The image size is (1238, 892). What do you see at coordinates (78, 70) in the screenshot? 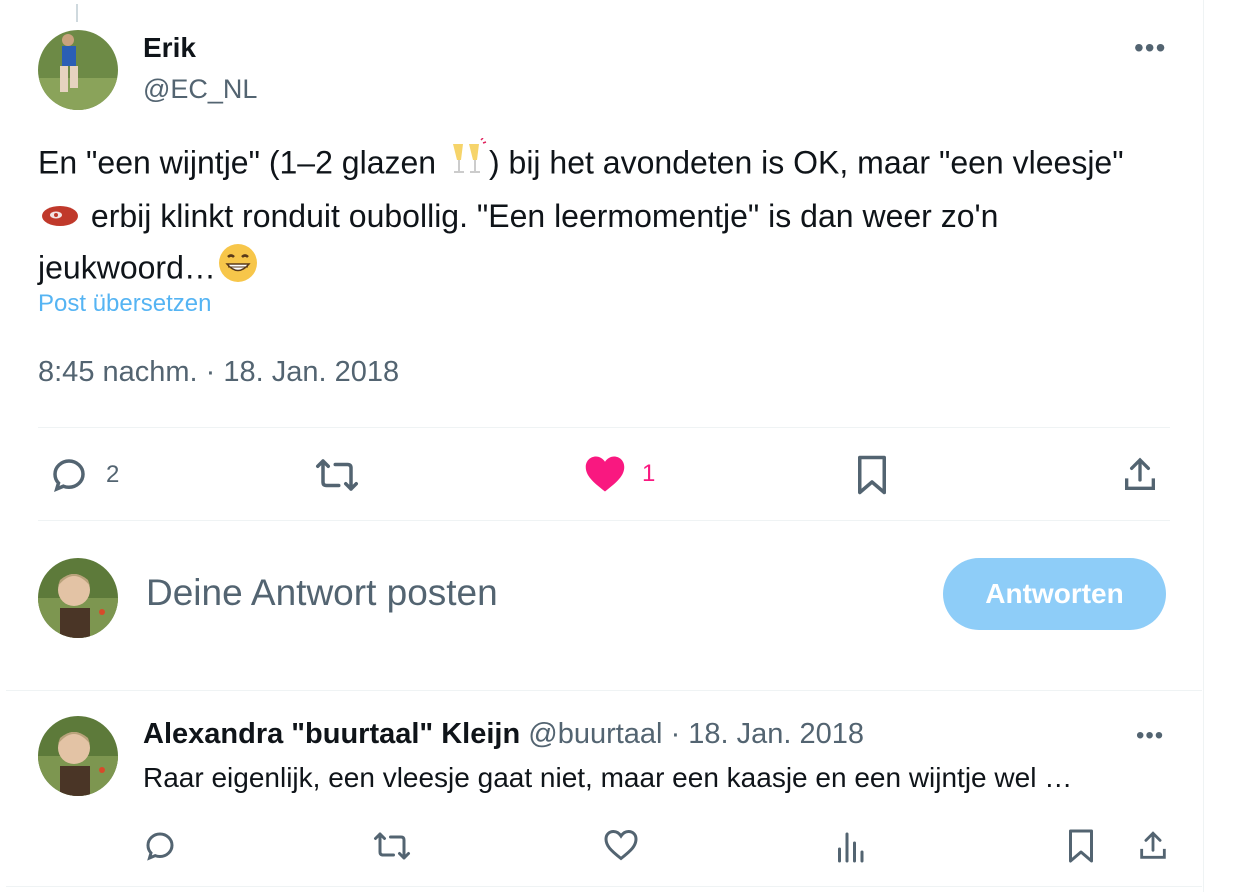
I see `author-avatar` at bounding box center [78, 70].